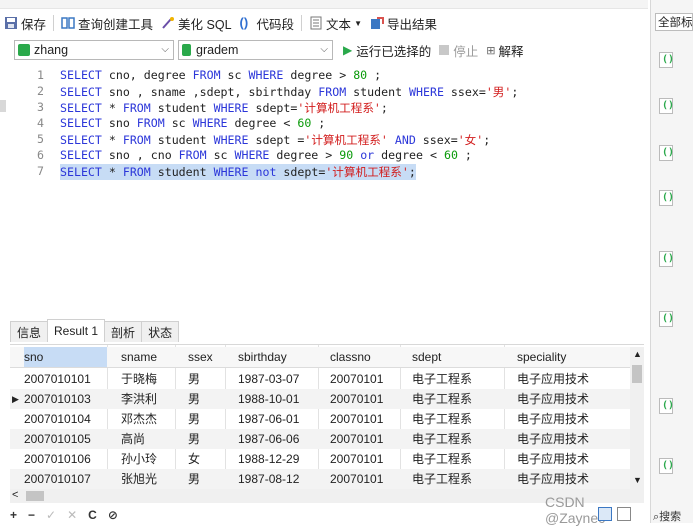 Image resolution: width=693 pixels, height=526 pixels. Describe the element at coordinates (268, 419) in the screenshot. I see `cell-sbirthday: 1987-06-01` at that location.